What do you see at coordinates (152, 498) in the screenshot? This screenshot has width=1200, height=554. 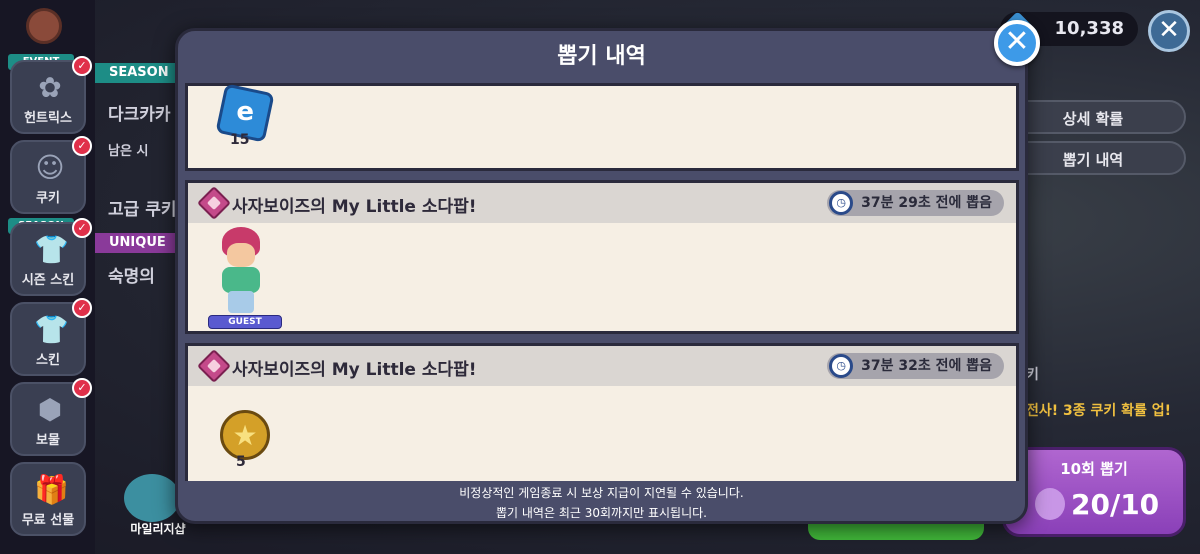 I see `mileage-shop-icon` at bounding box center [152, 498].